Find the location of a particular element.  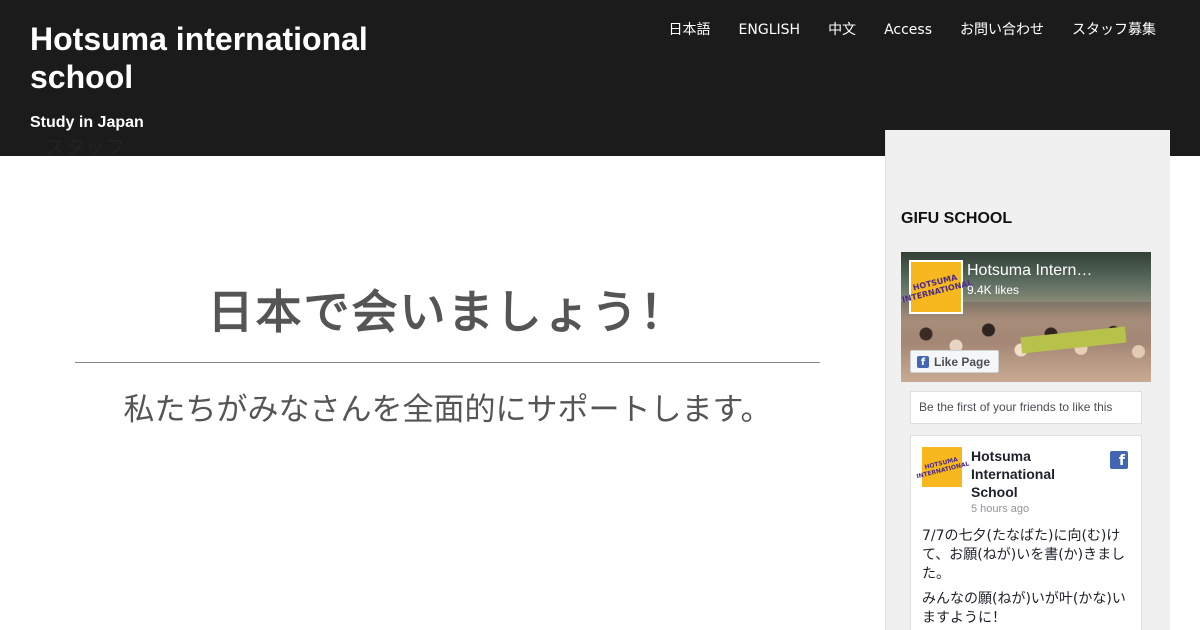

nav-item-chinese: 中文 is located at coordinates (842, 30).